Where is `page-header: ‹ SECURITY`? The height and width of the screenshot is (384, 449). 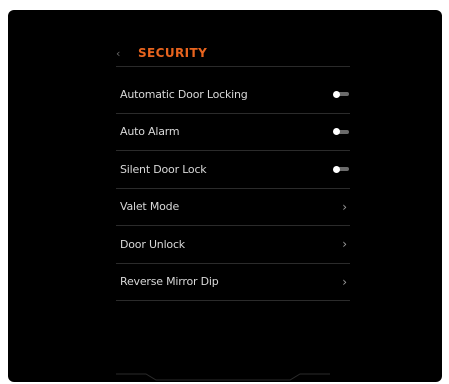 page-header: ‹ SECURITY is located at coordinates (161, 53).